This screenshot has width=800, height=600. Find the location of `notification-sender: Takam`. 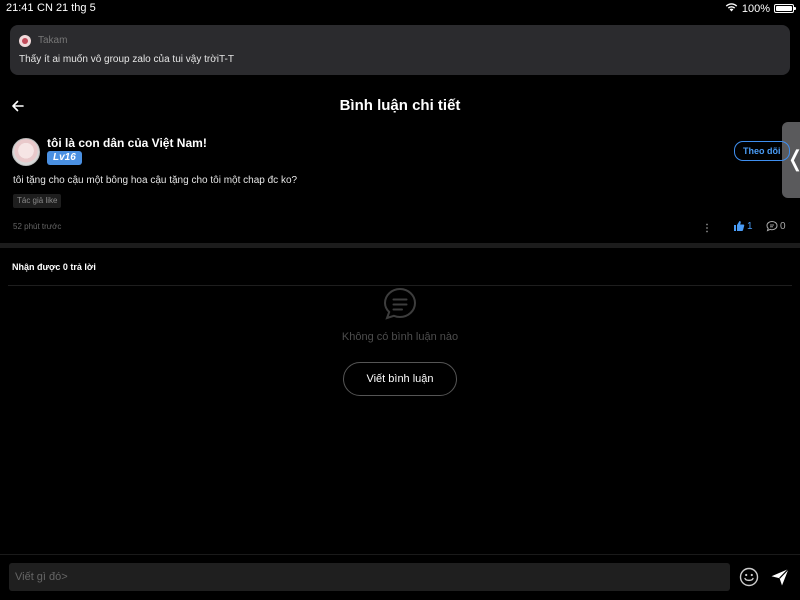

notification-sender: Takam is located at coordinates (53, 40).